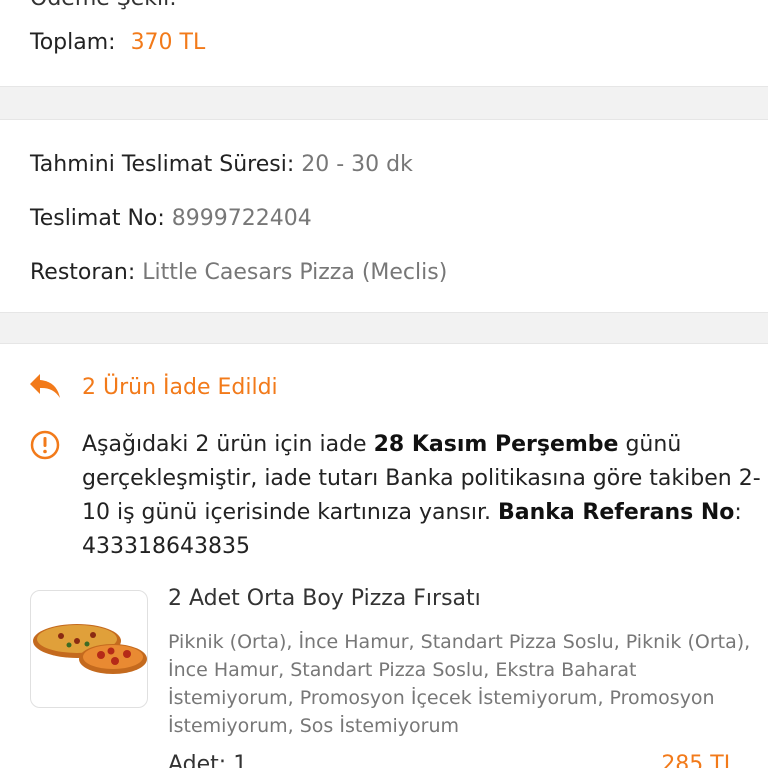  What do you see at coordinates (73, 42) in the screenshot?
I see `total-label: Toplam:` at bounding box center [73, 42].